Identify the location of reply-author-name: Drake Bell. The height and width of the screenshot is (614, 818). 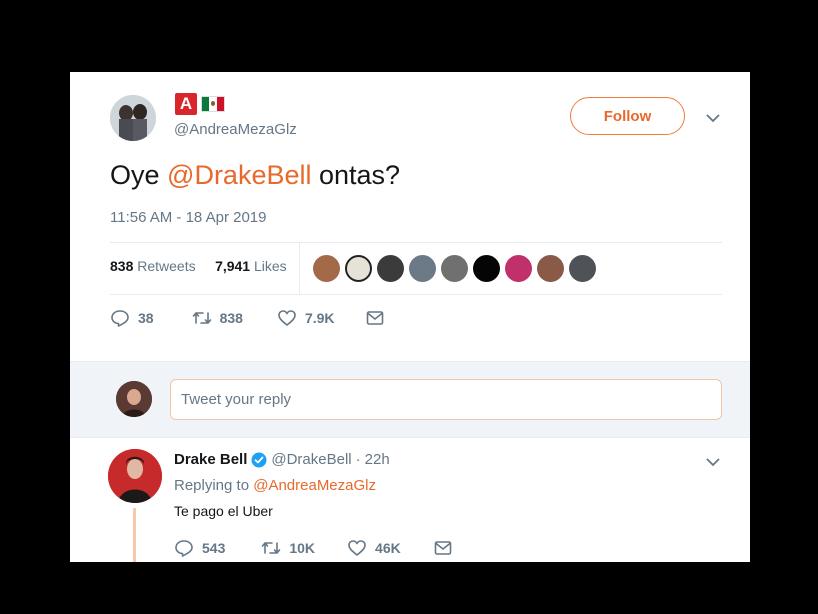
(210, 459).